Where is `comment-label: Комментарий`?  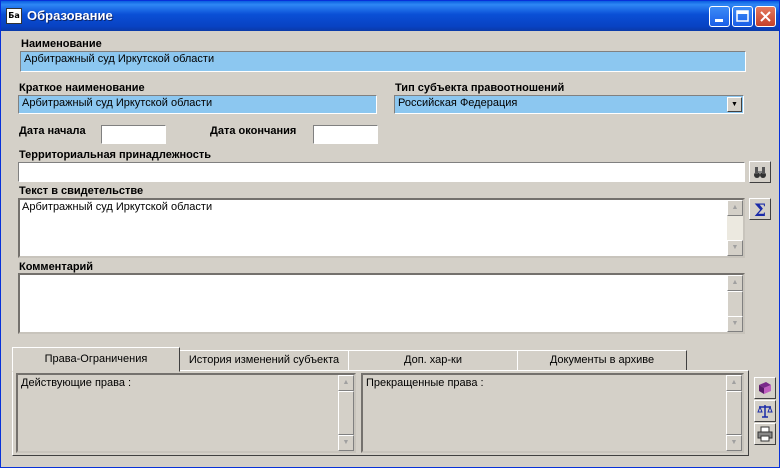 comment-label: Комментарий is located at coordinates (56, 267).